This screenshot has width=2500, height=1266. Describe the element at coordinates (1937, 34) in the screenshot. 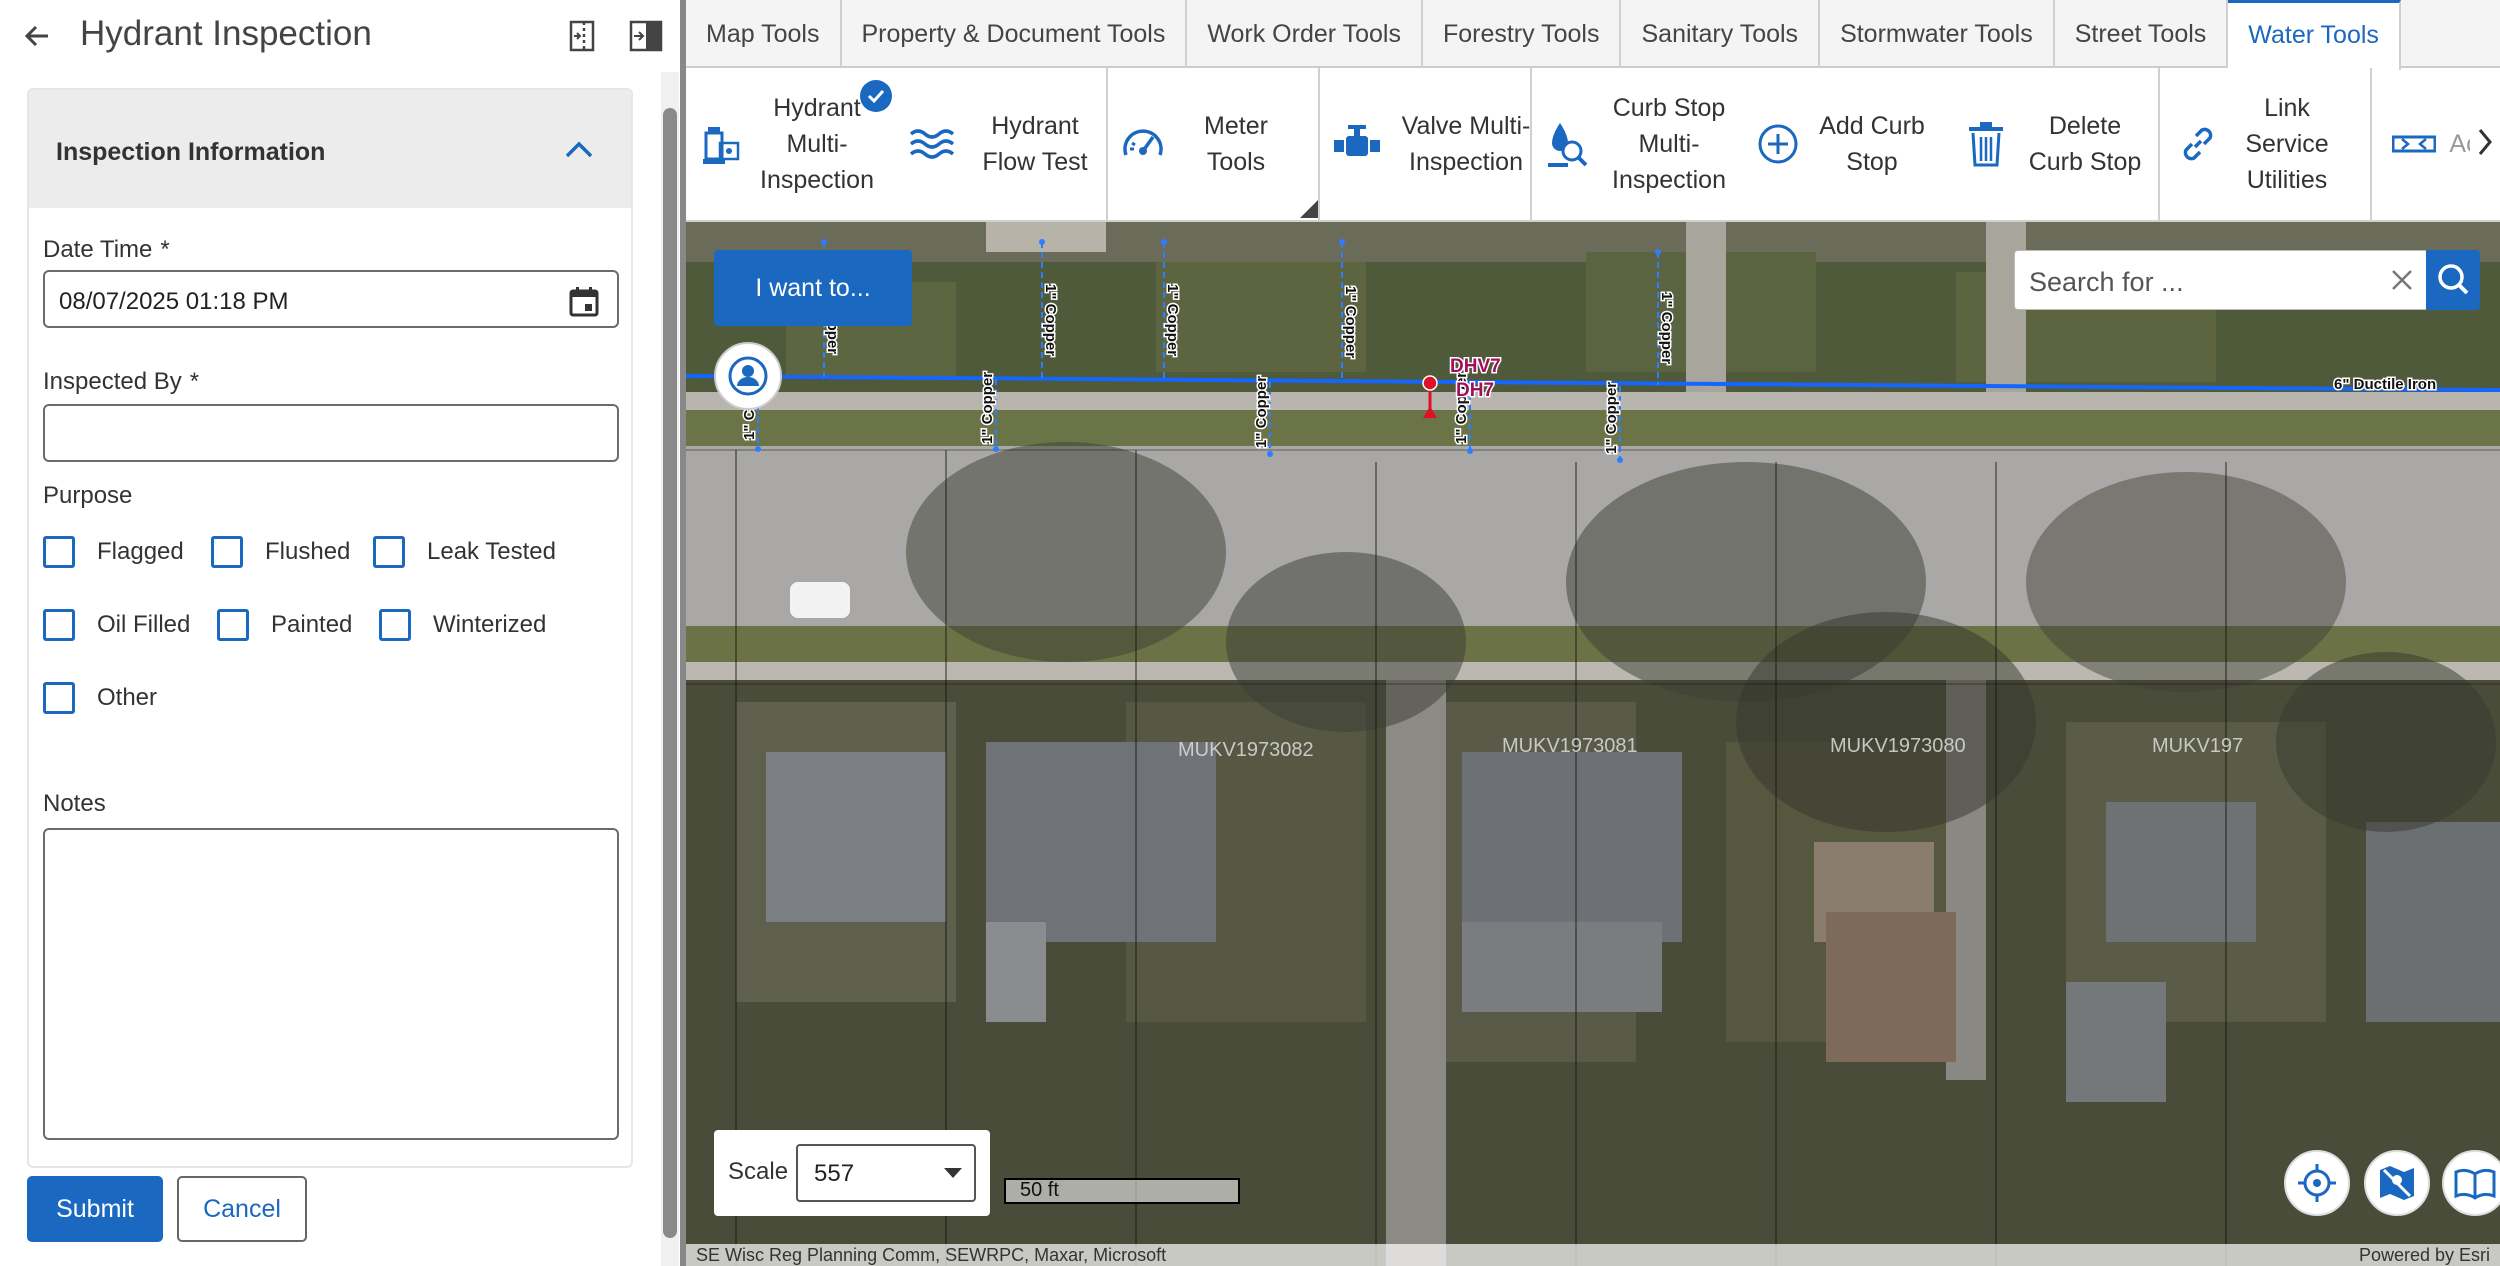

I see `tab-stormwater-tools: Stormwater Tools` at that location.